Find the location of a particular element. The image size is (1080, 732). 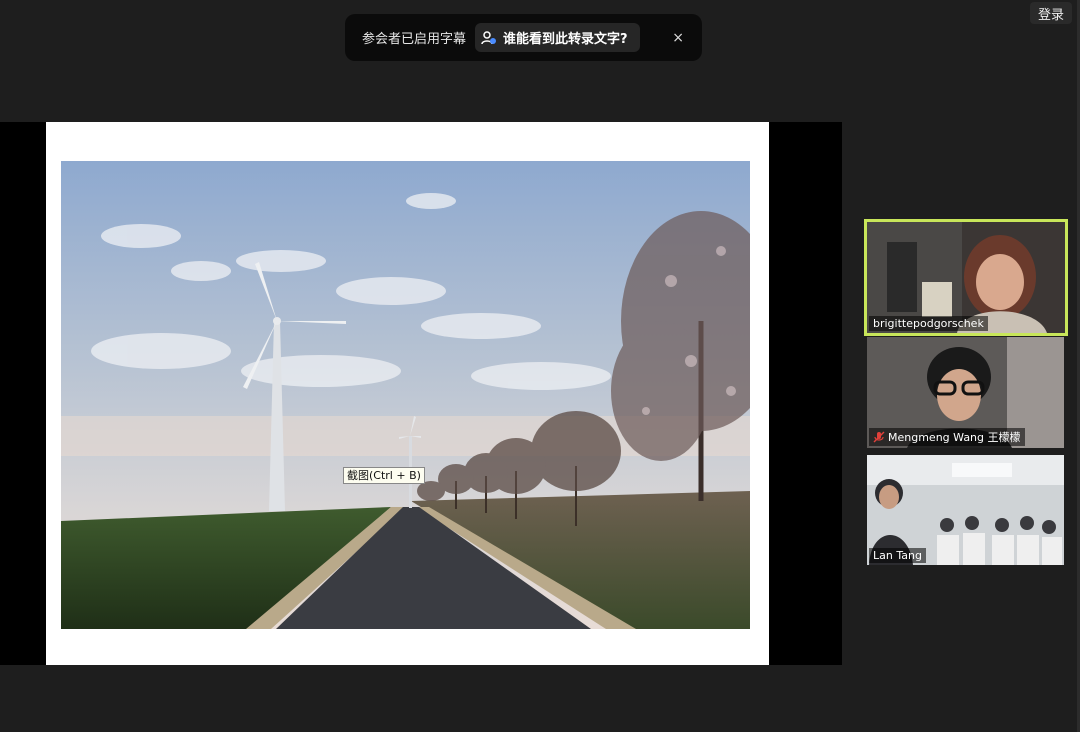

signin-button: 登录 is located at coordinates (1051, 13).